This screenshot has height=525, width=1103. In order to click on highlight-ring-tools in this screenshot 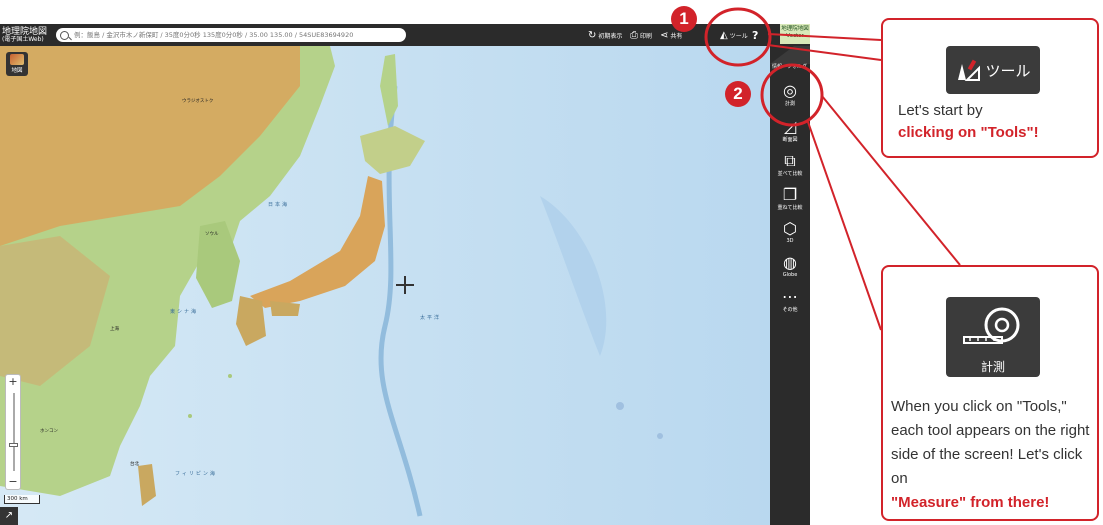, I will do `click(738, 37)`.